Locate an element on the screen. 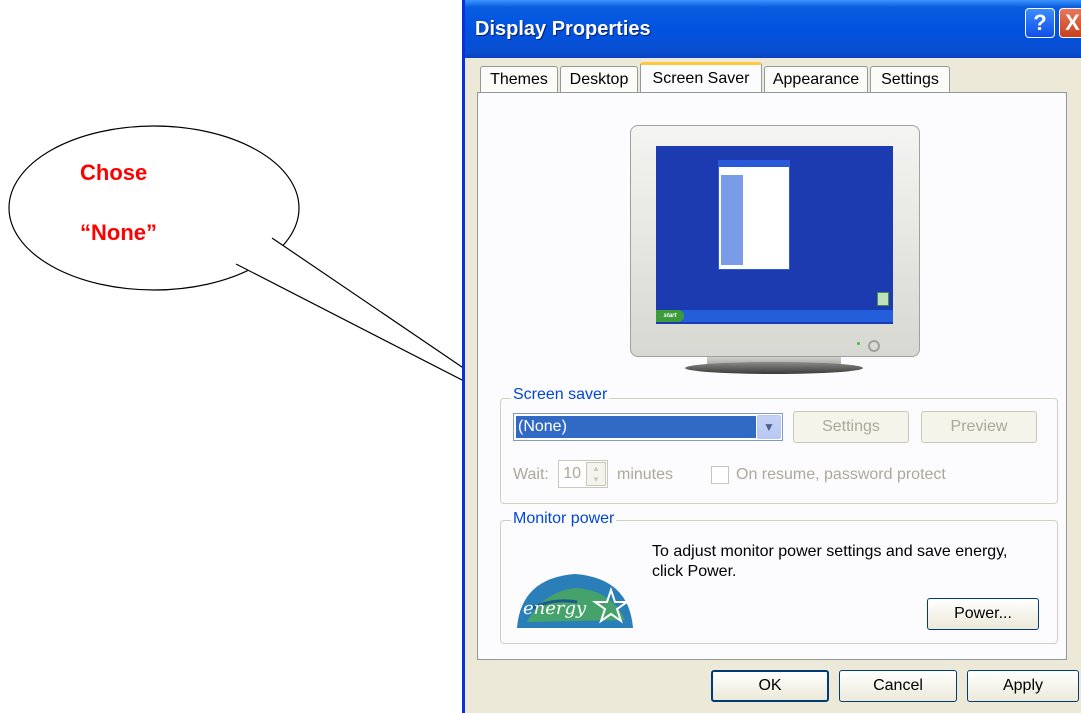  help-button: ? is located at coordinates (1040, 23).